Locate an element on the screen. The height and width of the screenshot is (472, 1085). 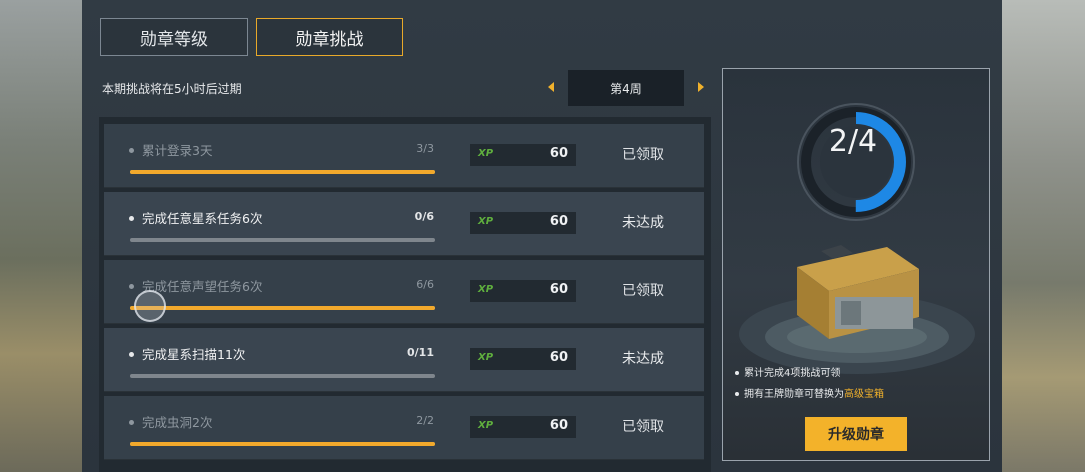
challenge-count: 0/6 is located at coordinates (424, 216).